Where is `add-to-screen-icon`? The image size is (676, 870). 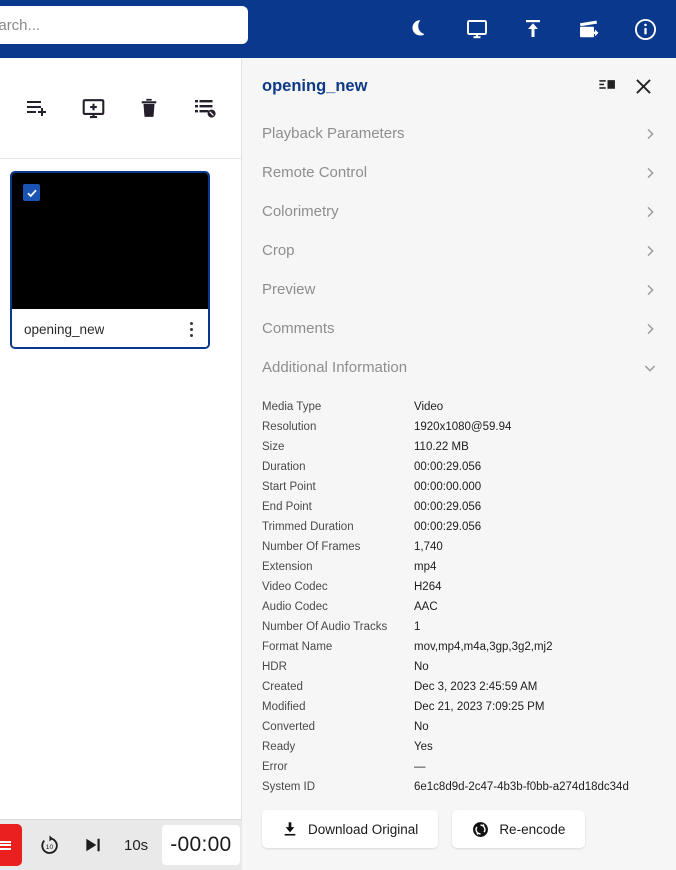
add-to-screen-icon is located at coordinates (93, 108).